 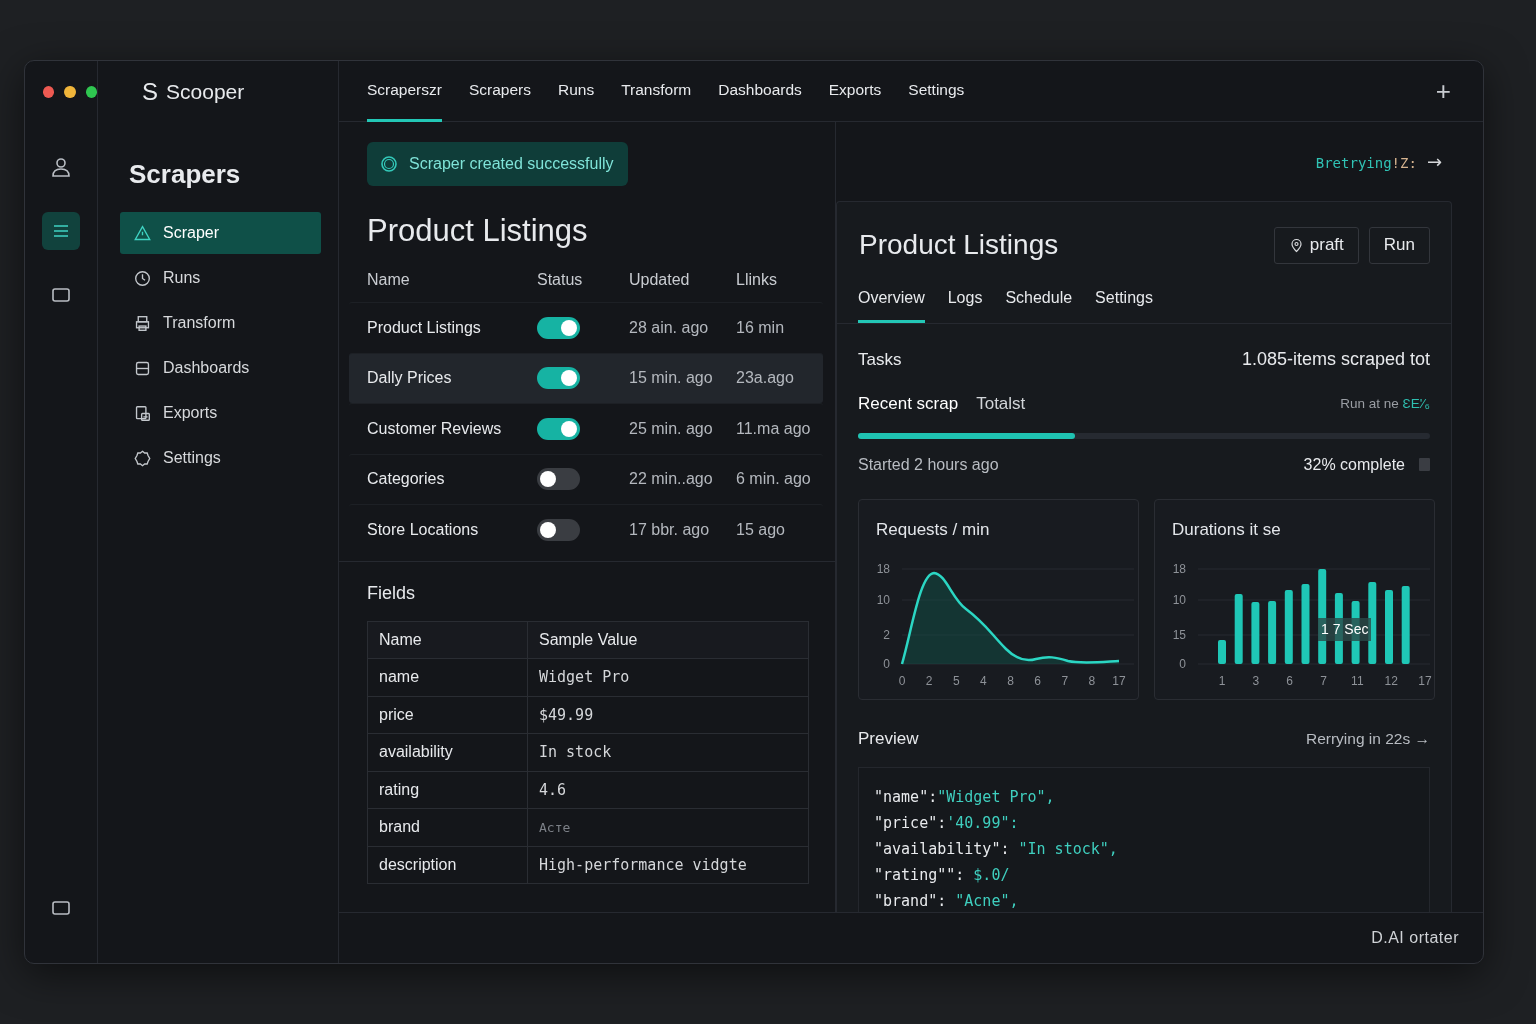 What do you see at coordinates (1227, 529) in the screenshot?
I see `chart-title: Durations it se` at bounding box center [1227, 529].